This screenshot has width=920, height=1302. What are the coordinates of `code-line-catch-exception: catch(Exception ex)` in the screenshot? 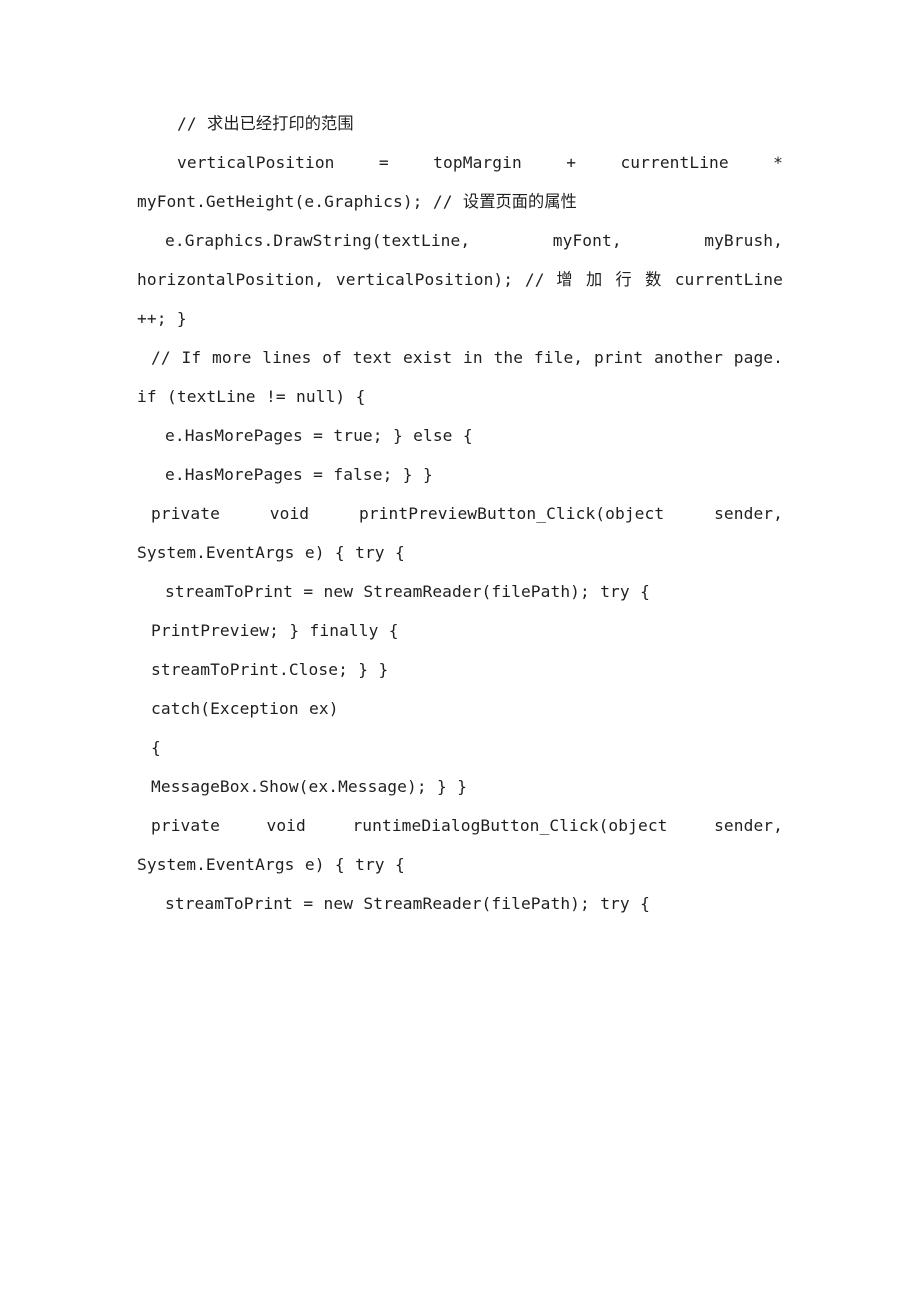 It's located at (245, 708).